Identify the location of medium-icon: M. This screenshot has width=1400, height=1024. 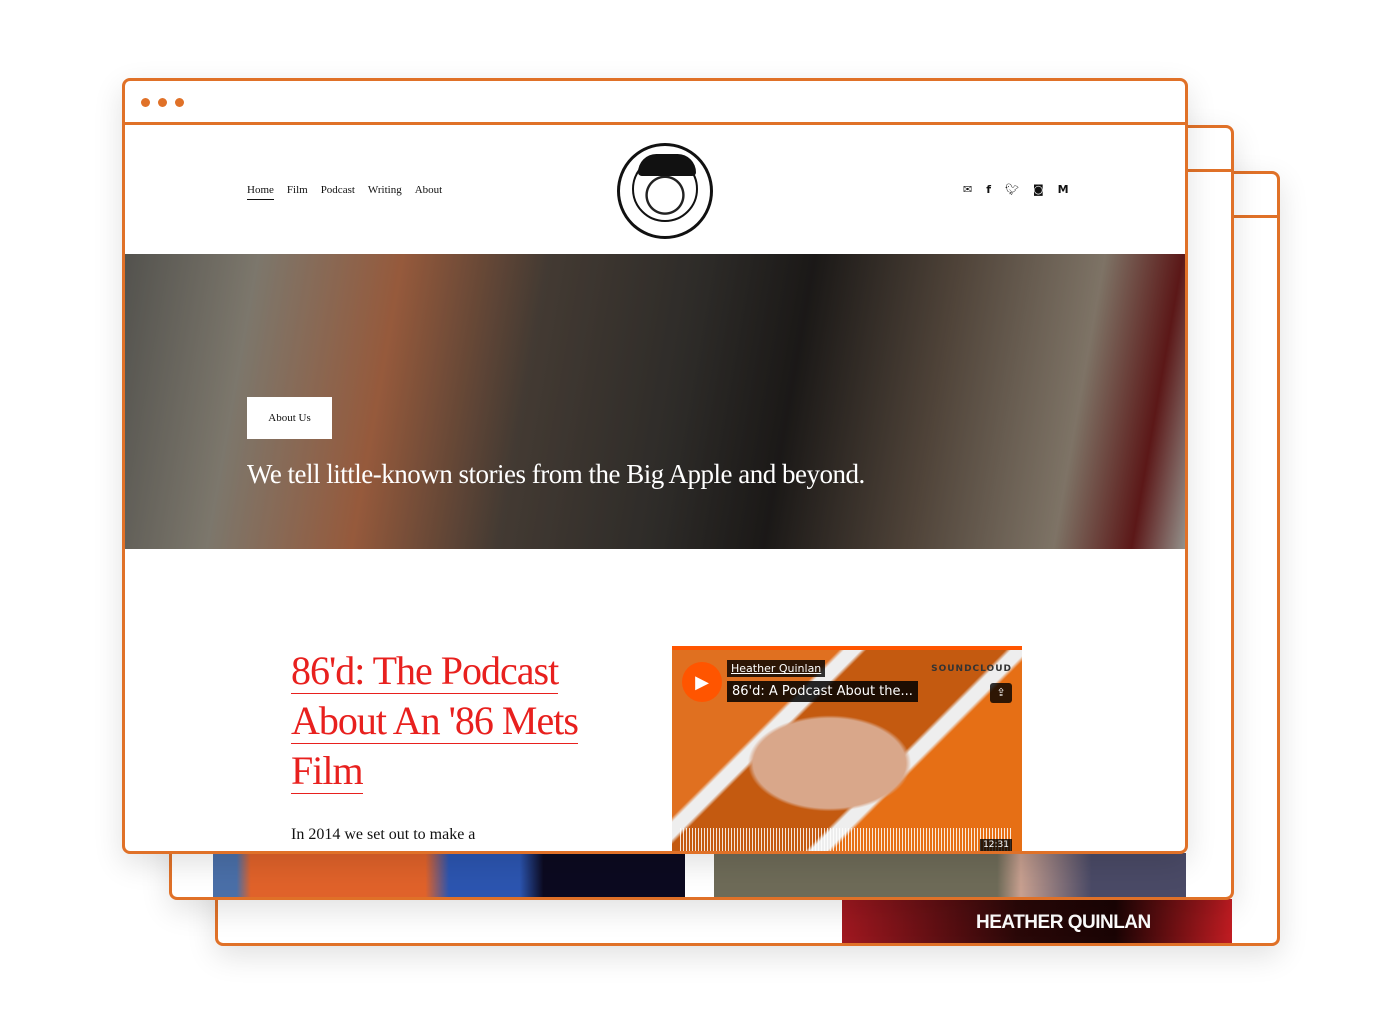
(1063, 189).